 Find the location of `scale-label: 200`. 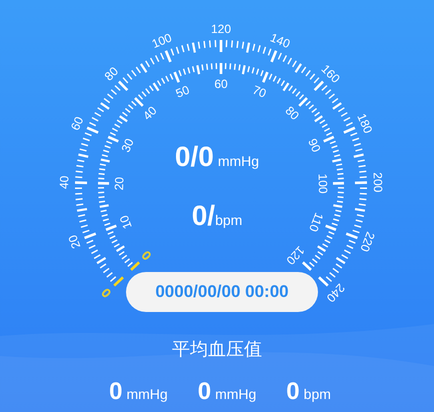

scale-label: 200 is located at coordinates (378, 182).